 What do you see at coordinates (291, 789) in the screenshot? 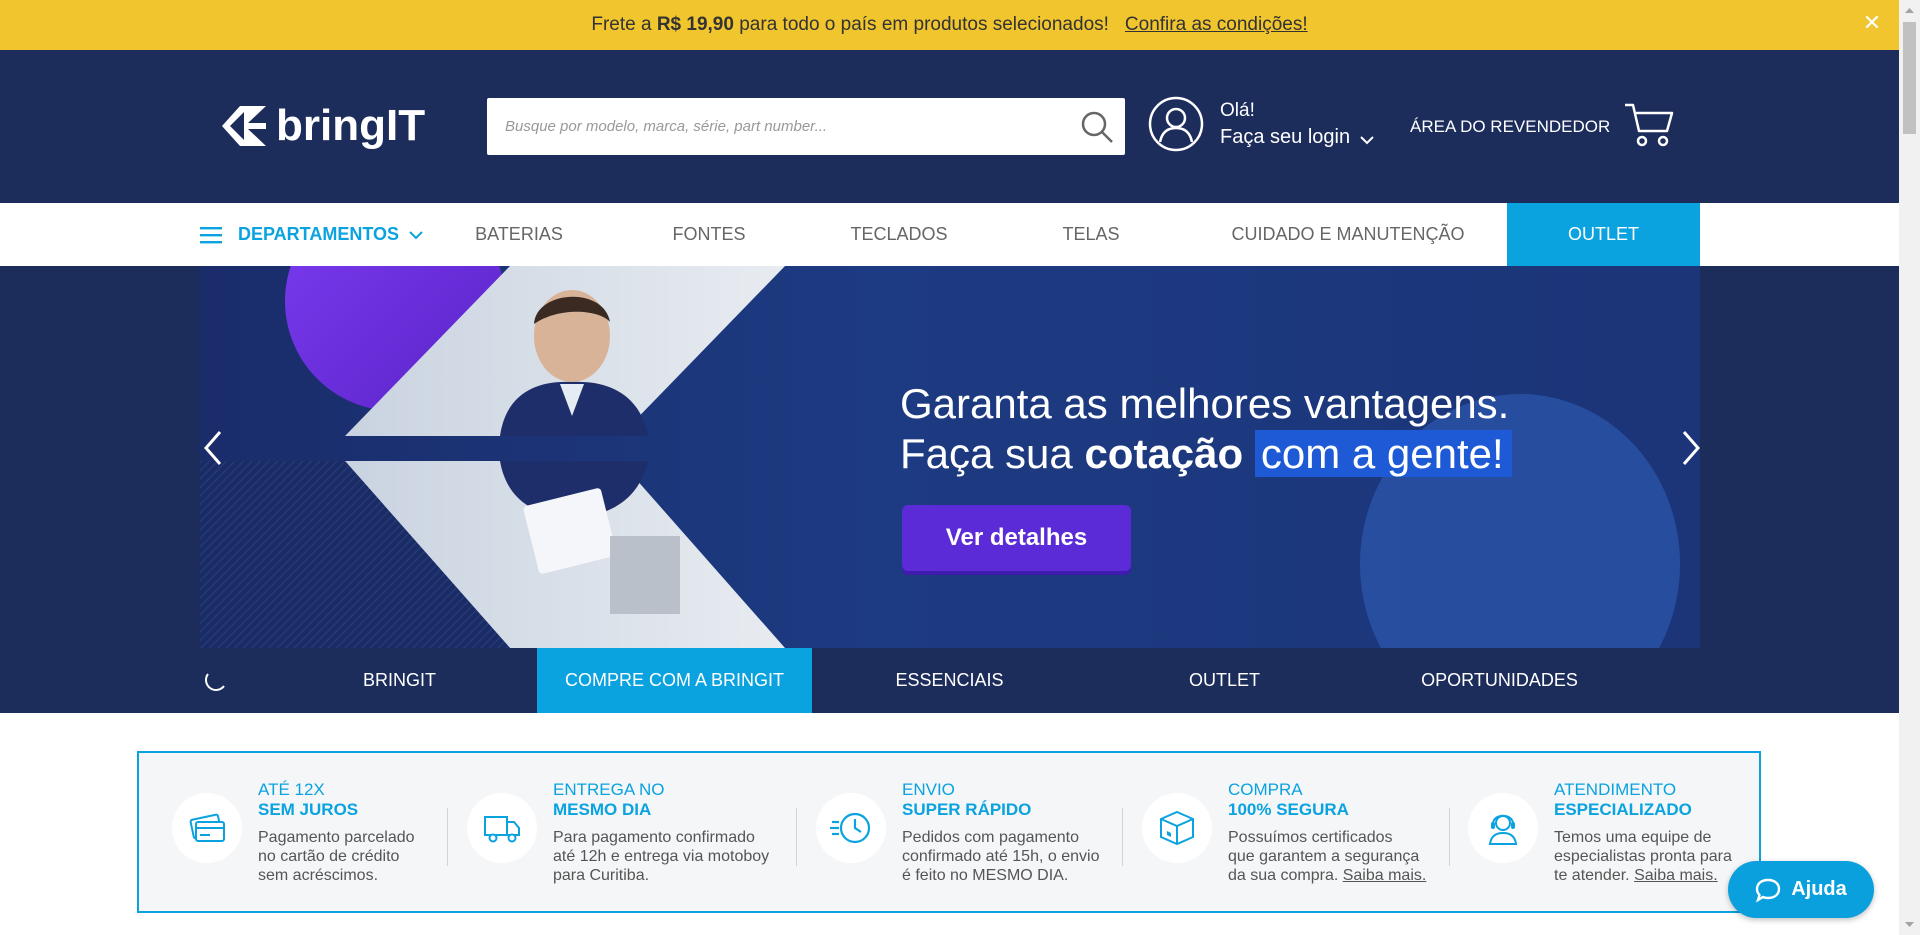
I see `benefit-title-1: ATÉ 12X` at bounding box center [291, 789].